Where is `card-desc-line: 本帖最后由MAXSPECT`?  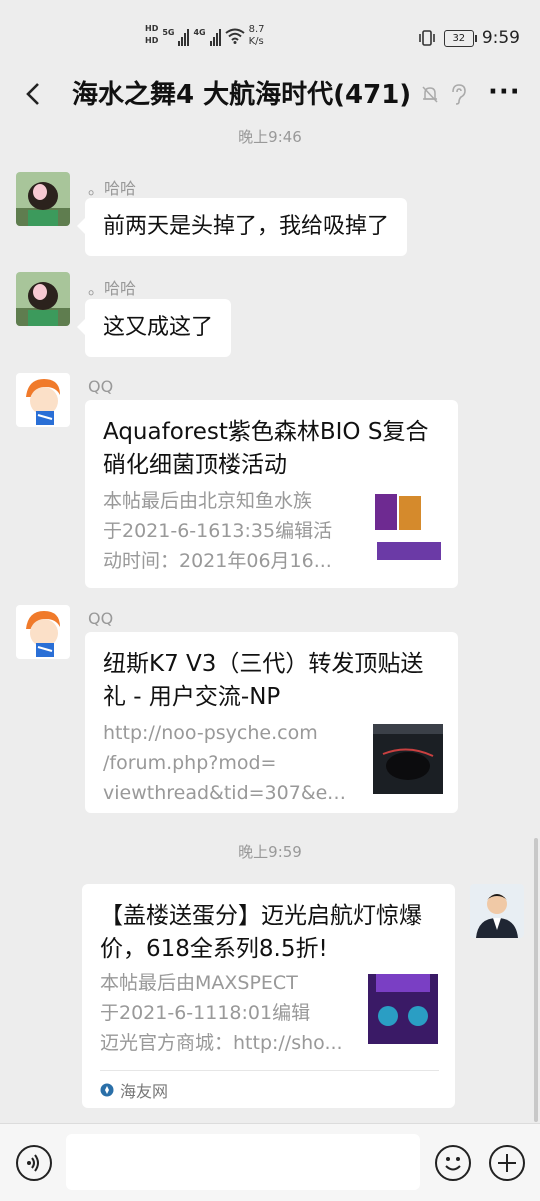 card-desc-line: 本帖最后由MAXSPECT is located at coordinates (199, 983).